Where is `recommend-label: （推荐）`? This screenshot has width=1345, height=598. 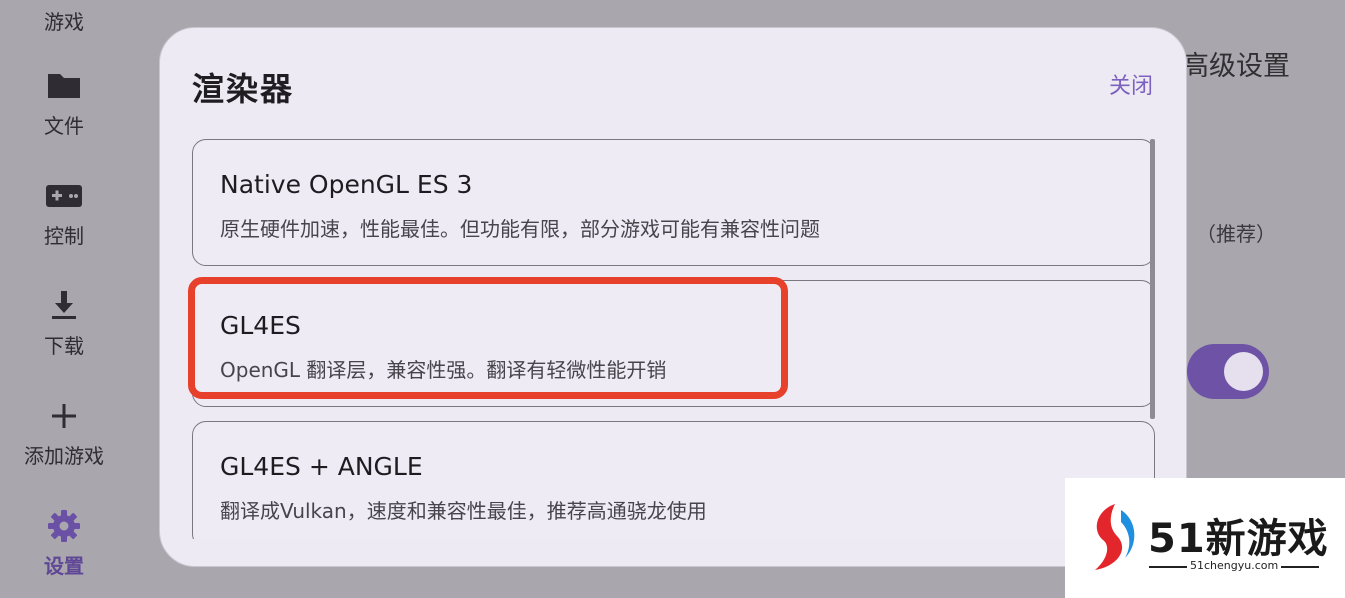 recommend-label: （推荐） is located at coordinates (1236, 234).